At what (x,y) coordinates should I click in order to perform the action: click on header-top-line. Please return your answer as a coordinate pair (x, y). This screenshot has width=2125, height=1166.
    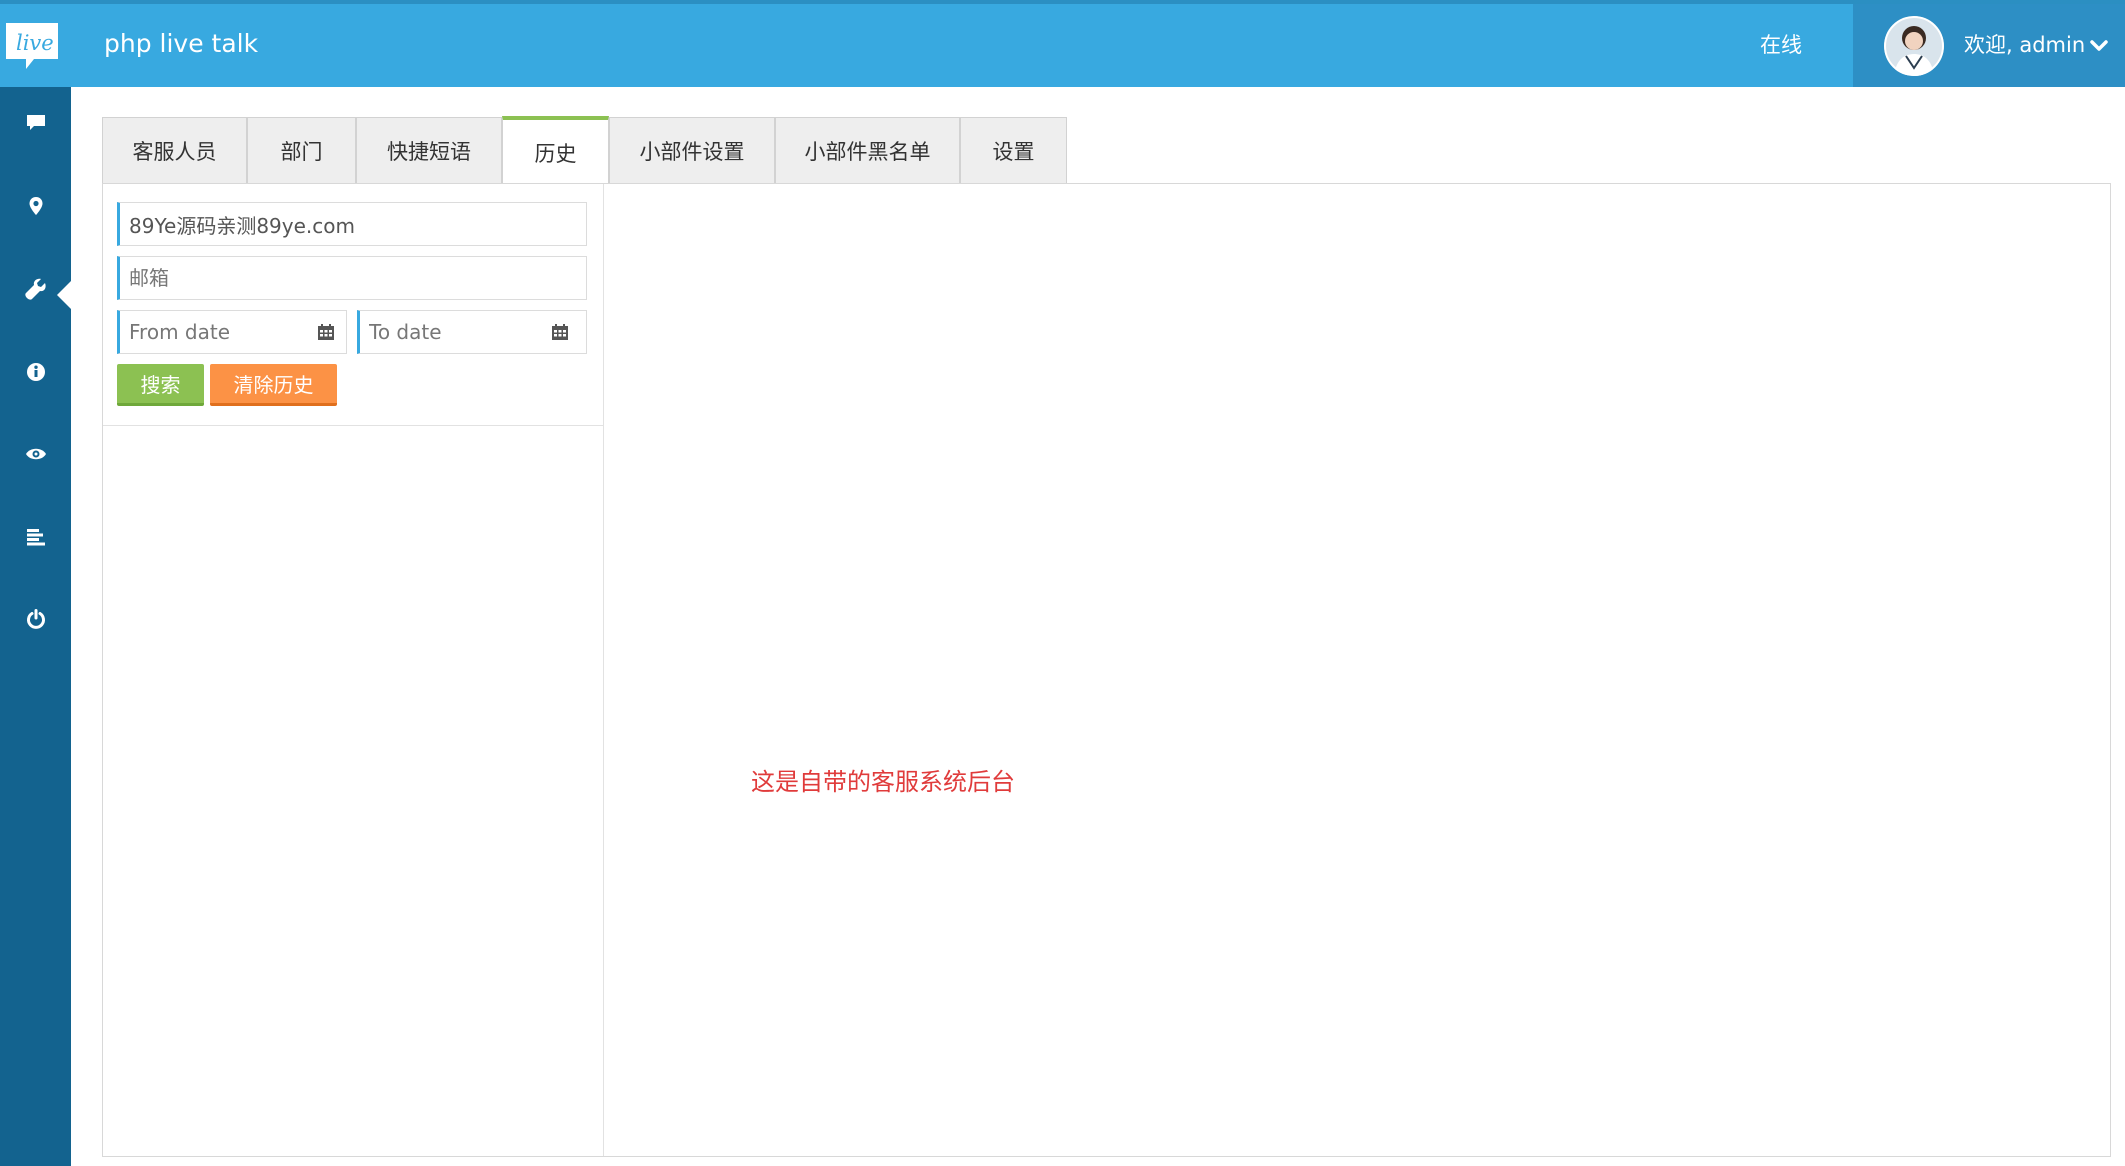
    Looking at the image, I should click on (1062, 2).